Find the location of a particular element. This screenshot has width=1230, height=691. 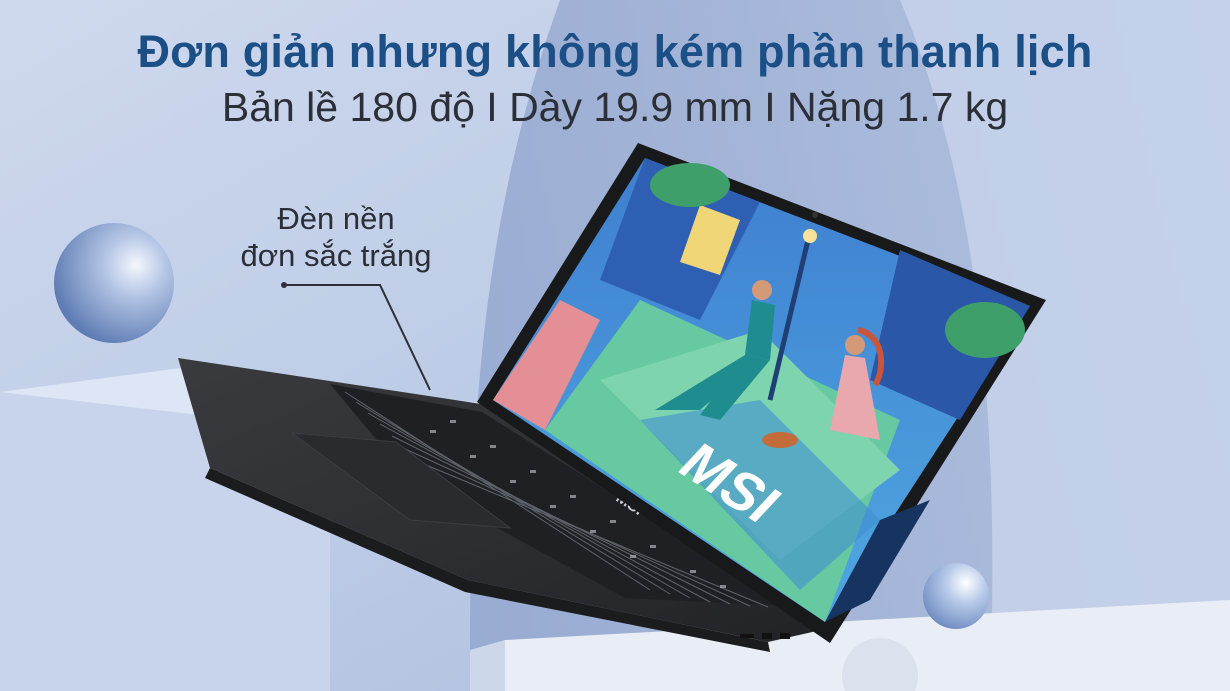

headline-title: Đơn giản nhưng không kém phần thanh lịch is located at coordinates (615, 51).